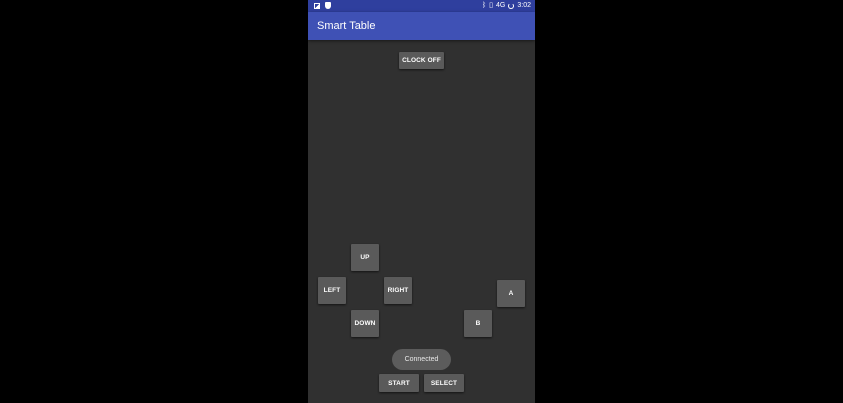 The width and height of the screenshot is (843, 403). Describe the element at coordinates (524, 5) in the screenshot. I see `status-time: 3:02` at that location.